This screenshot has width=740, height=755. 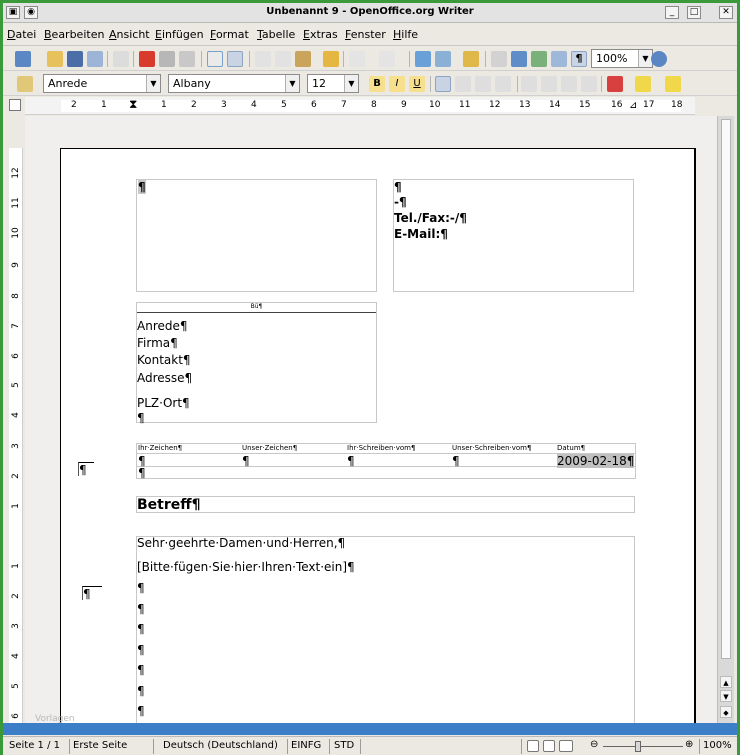 I want to click on numbering-icon, so click(x=529, y=84).